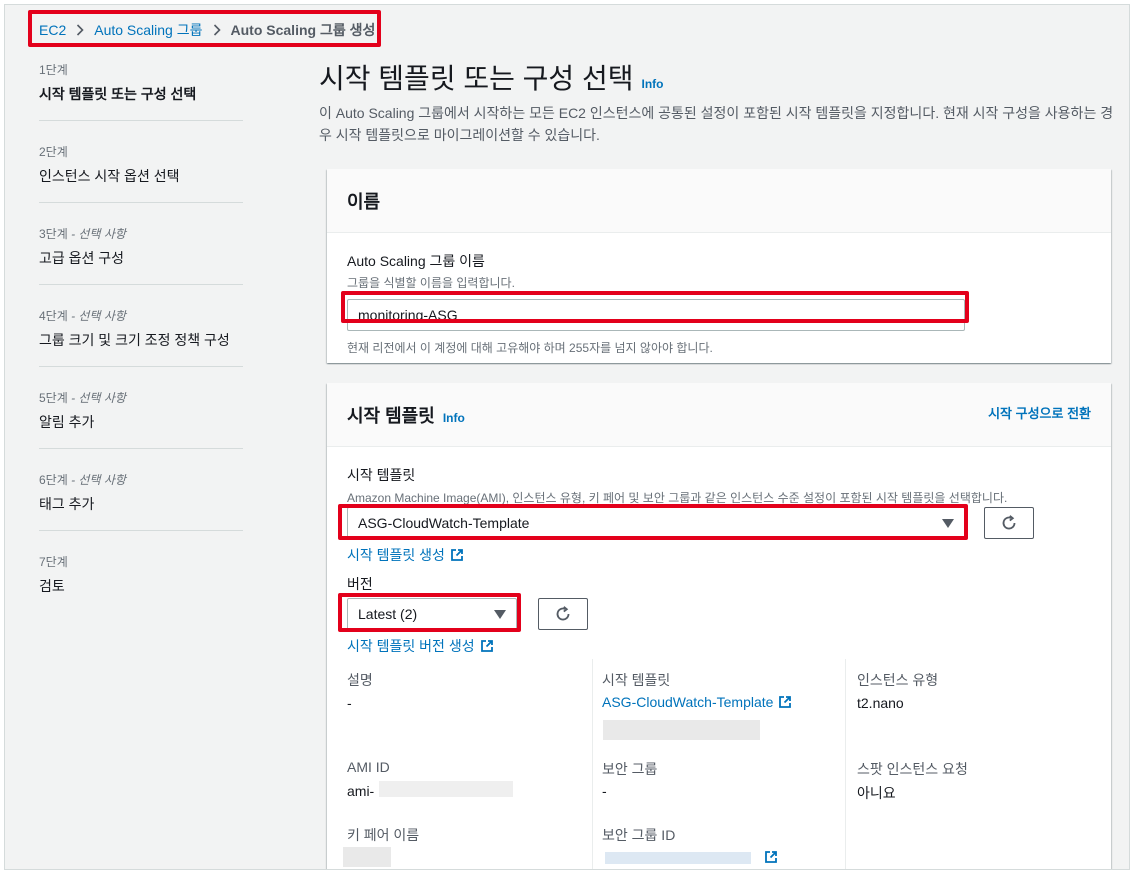 The height and width of the screenshot is (874, 1134). I want to click on detail-key-pair-label: 키 페어 이름, so click(383, 835).